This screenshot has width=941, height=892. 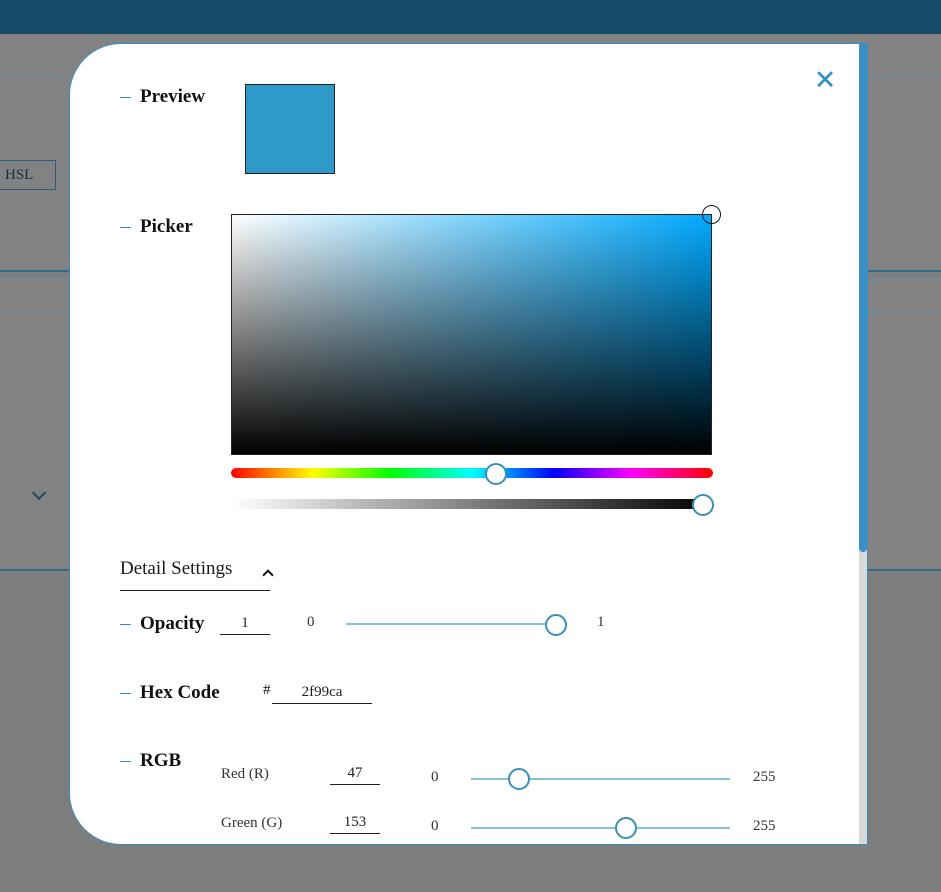 I want to click on app-top-bar, so click(x=470, y=17).